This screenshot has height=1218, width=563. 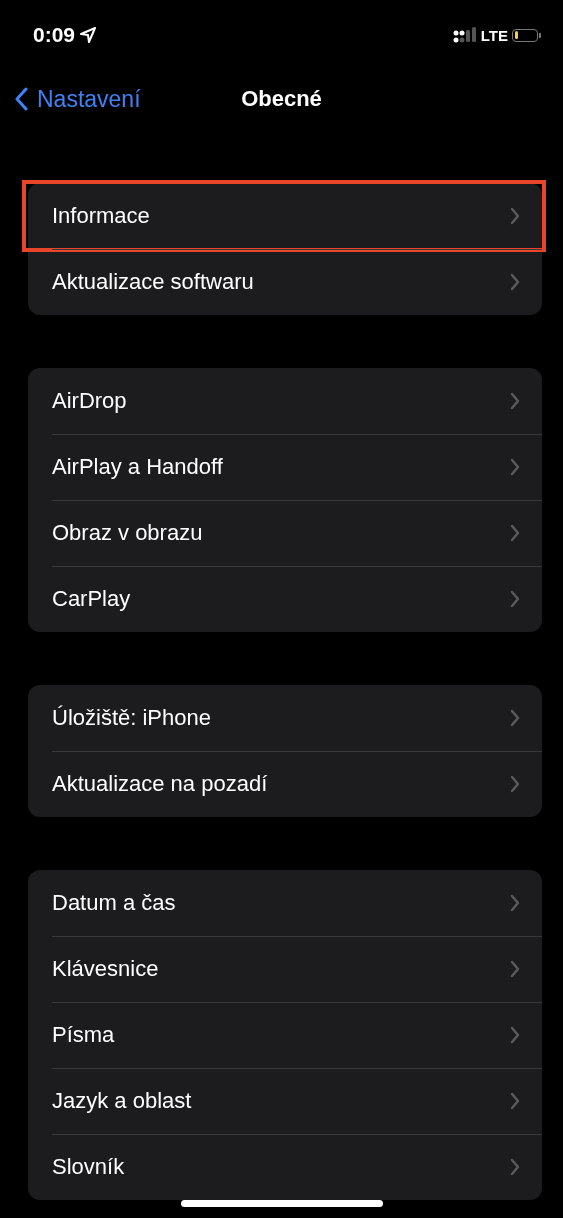 What do you see at coordinates (88, 35) in the screenshot?
I see `location-arrow-icon` at bounding box center [88, 35].